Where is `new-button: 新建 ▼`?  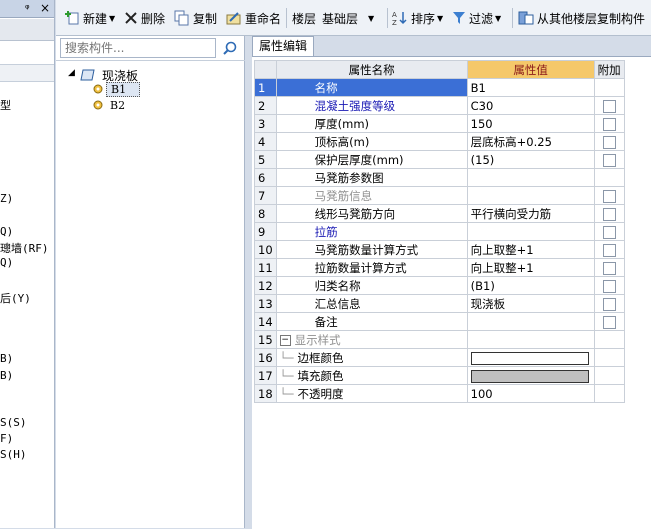 new-button: 新建 ▼ is located at coordinates (89, 18).